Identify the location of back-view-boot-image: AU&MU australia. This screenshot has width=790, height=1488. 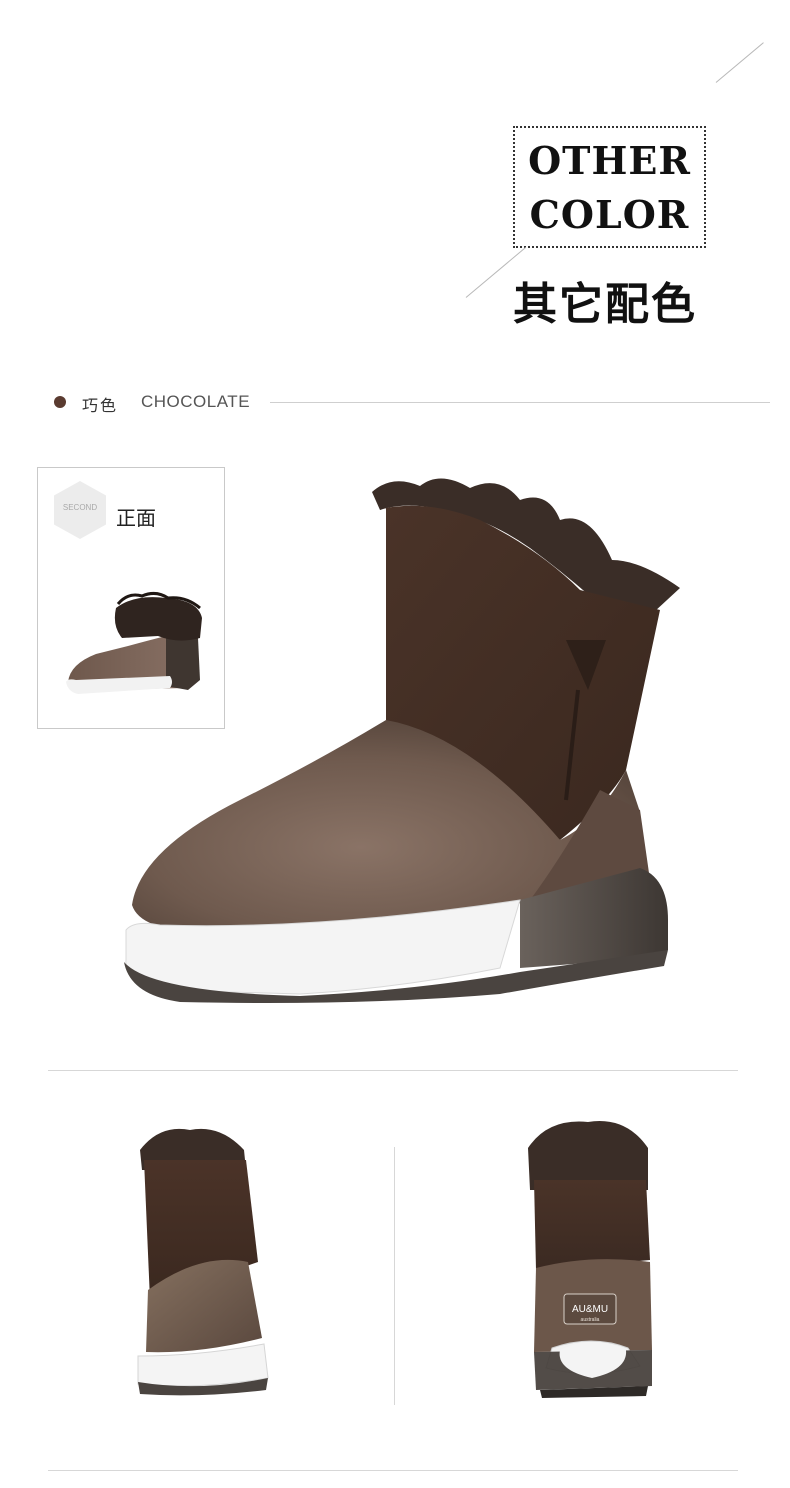
(590, 1259).